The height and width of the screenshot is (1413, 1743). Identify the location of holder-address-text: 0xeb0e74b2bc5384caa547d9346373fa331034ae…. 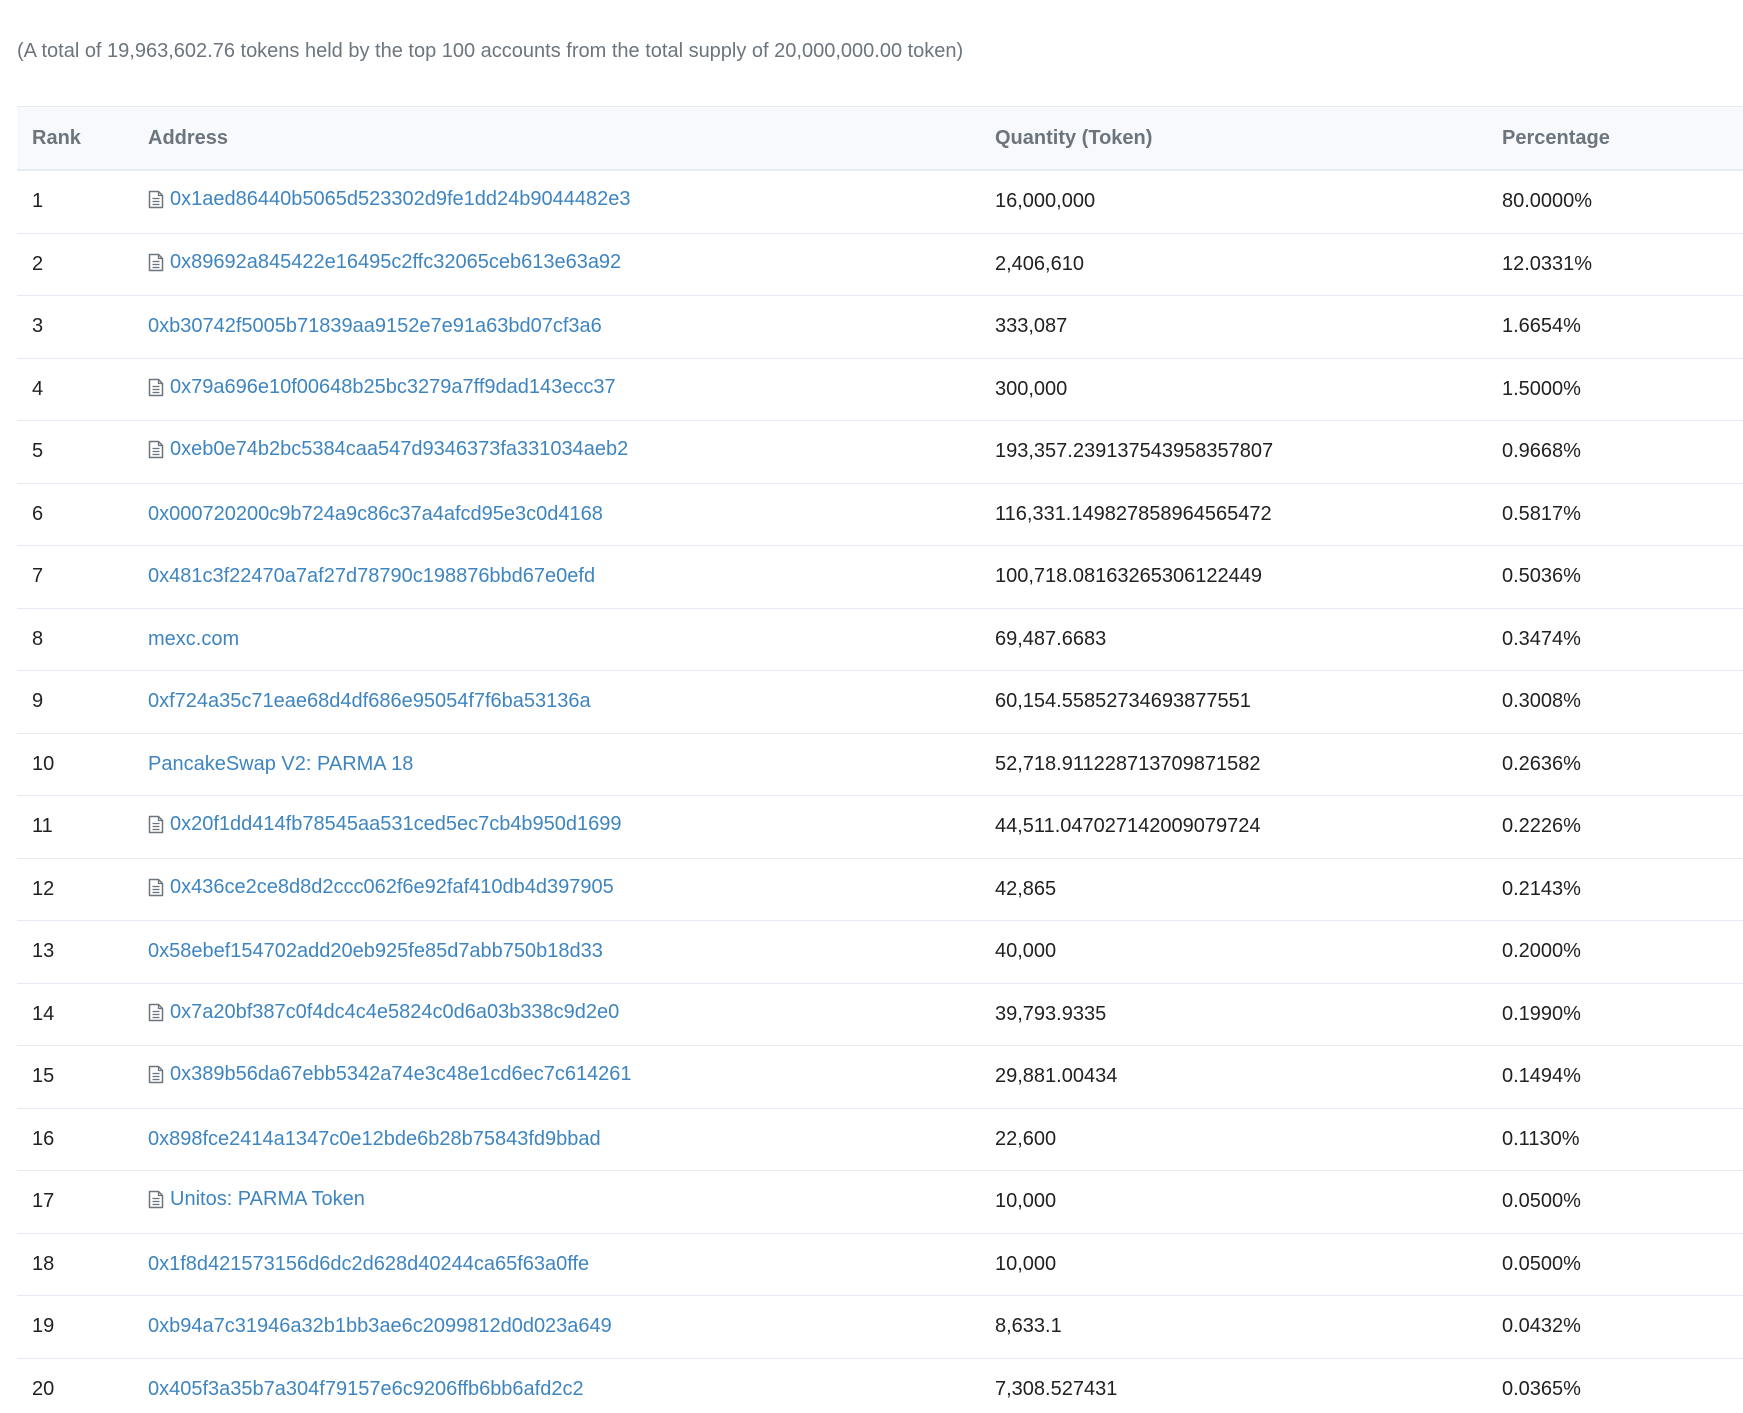
(399, 449).